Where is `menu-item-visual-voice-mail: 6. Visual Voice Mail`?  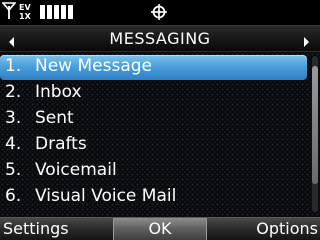
menu-item-visual-voice-mail: 6. Visual Voice Mail is located at coordinates (155, 196).